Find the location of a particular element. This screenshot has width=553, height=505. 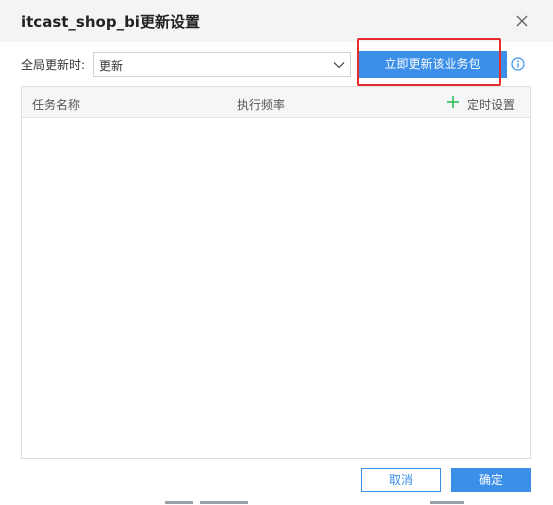

add-schedule-label: 定时设置 is located at coordinates (491, 105).